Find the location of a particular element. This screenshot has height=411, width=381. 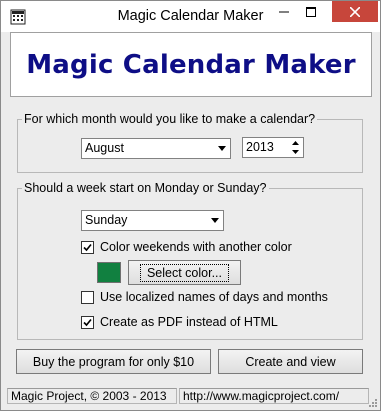

pdf-output-option: Create as PDF instead of HTML is located at coordinates (179, 322).